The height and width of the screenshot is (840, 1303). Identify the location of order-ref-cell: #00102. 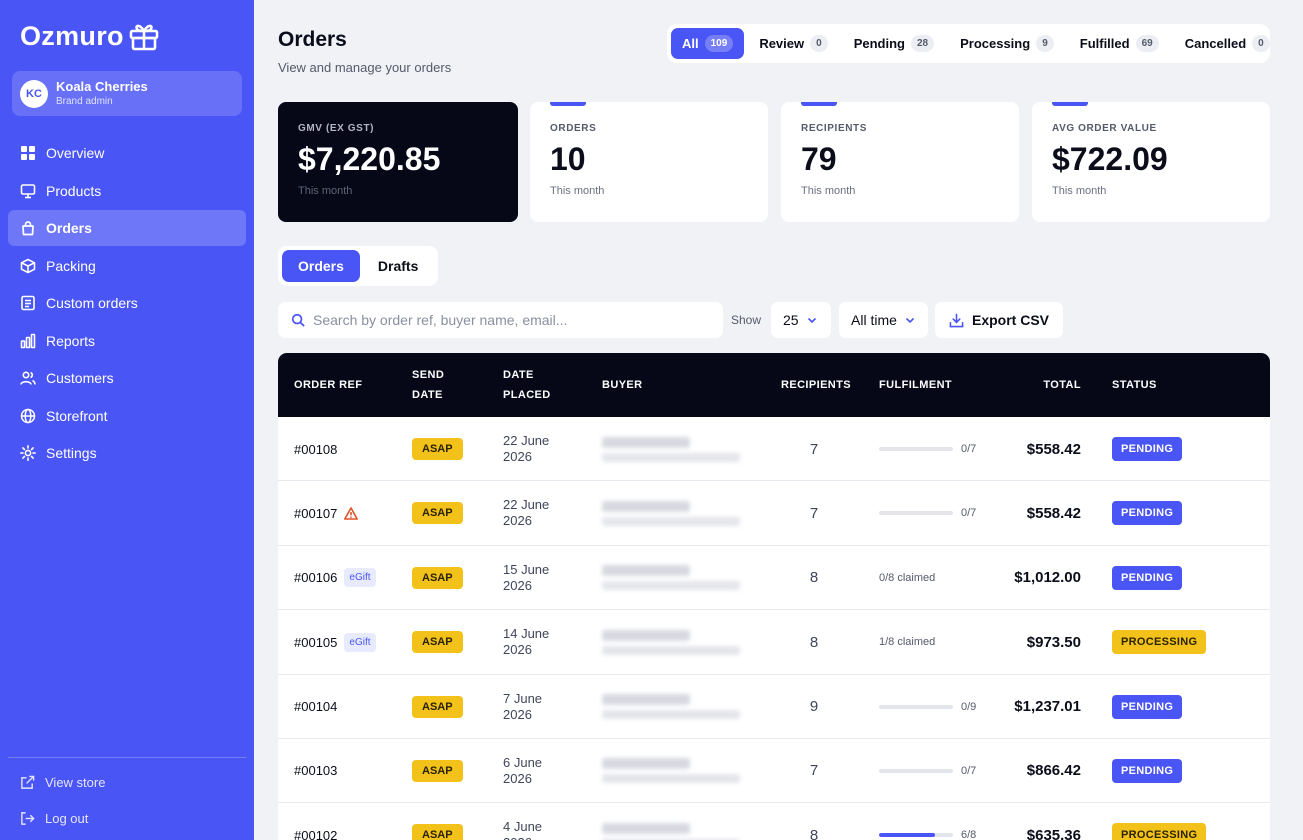
(315, 821).